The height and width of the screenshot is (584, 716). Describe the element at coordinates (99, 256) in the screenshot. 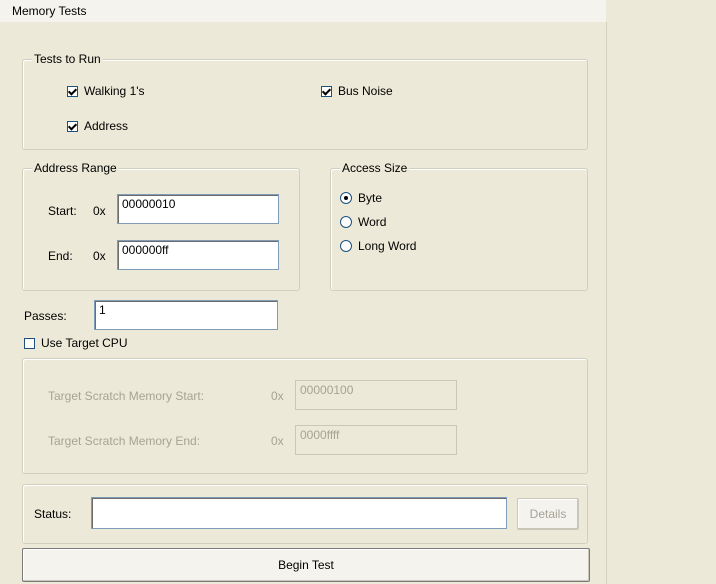

I see `end-prefix: 0x` at that location.